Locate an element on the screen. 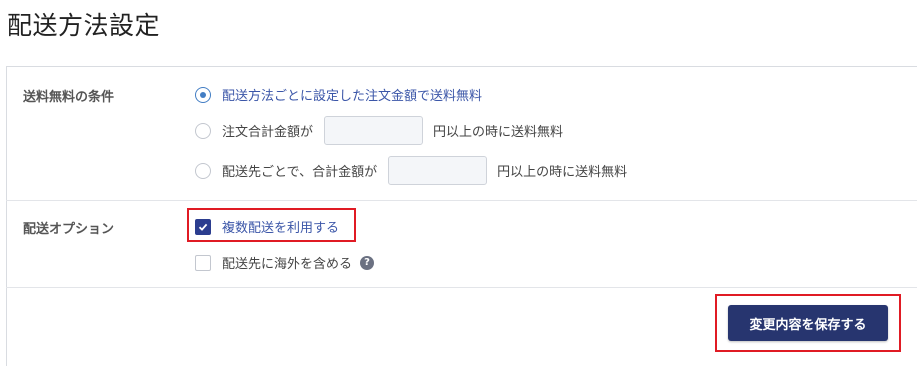  option-label-before: 配送先ごとで、合計金額が is located at coordinates (300, 172).